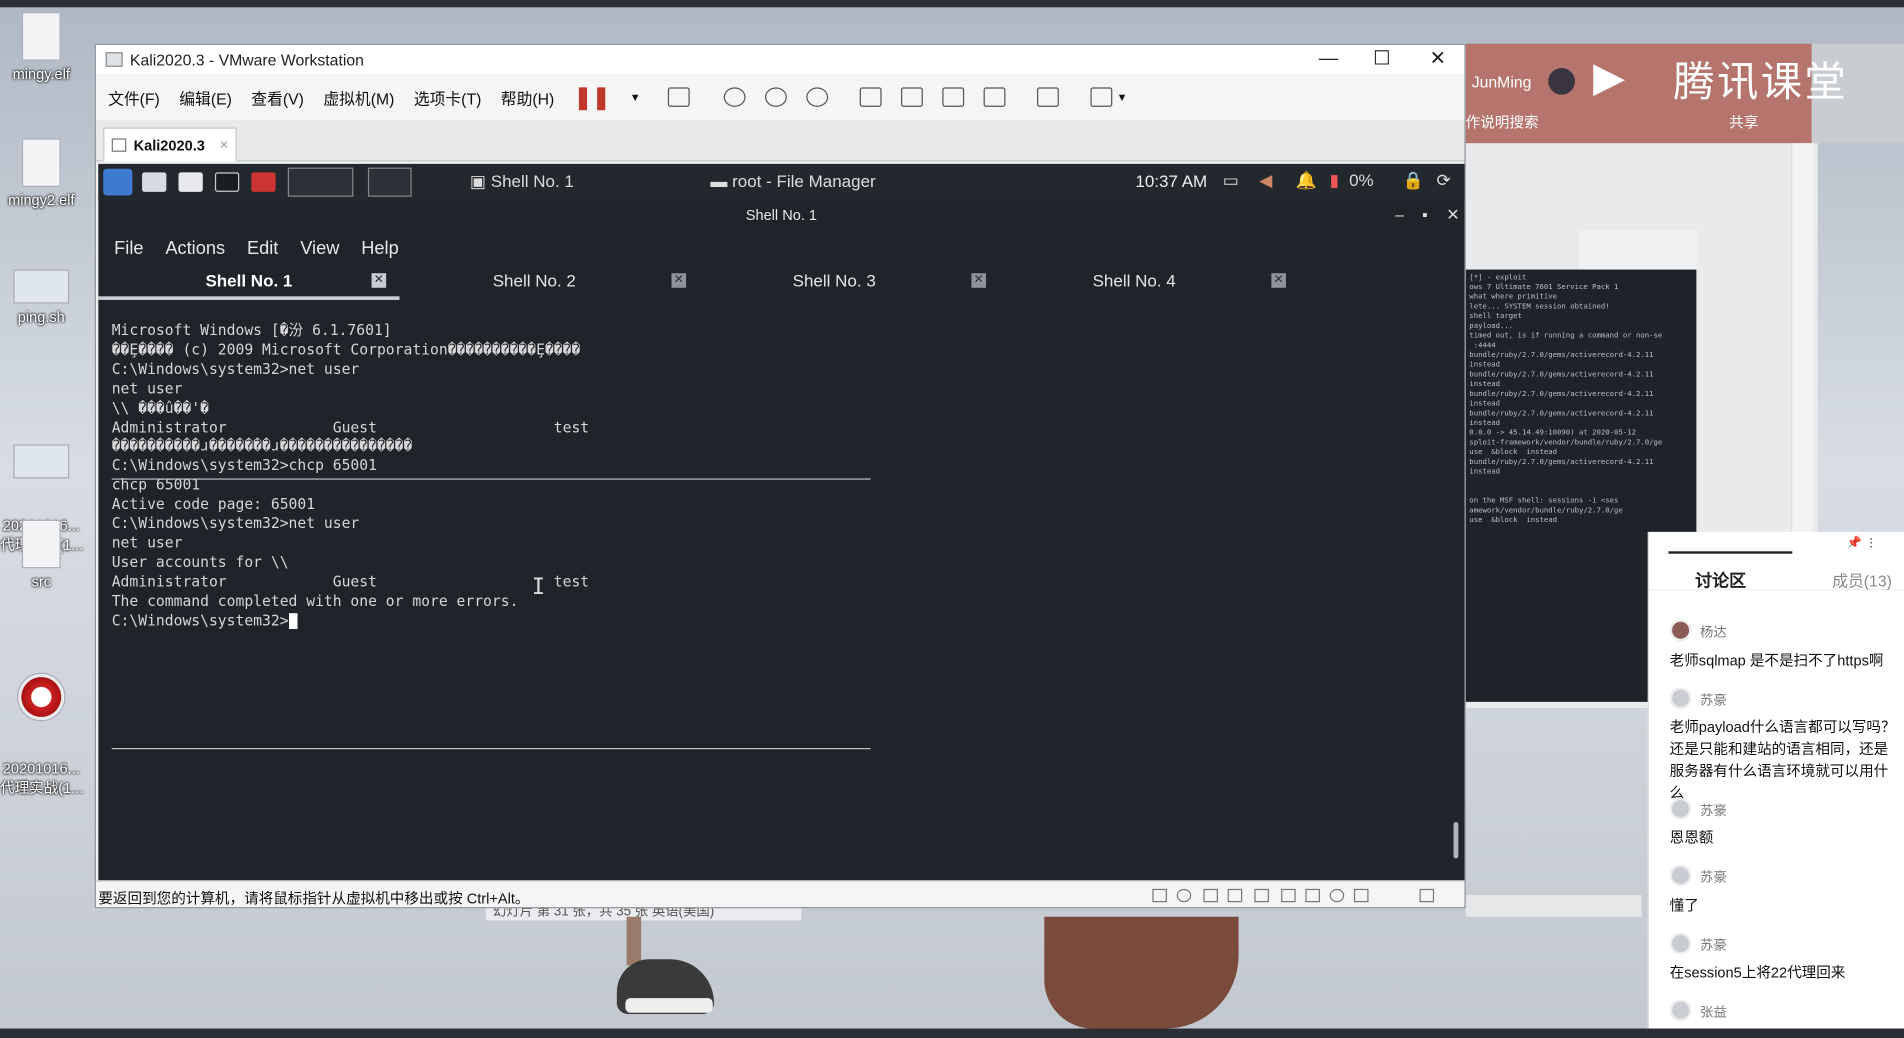 The image size is (1904, 1038). What do you see at coordinates (1288, 895) in the screenshot?
I see `printer-icon` at bounding box center [1288, 895].